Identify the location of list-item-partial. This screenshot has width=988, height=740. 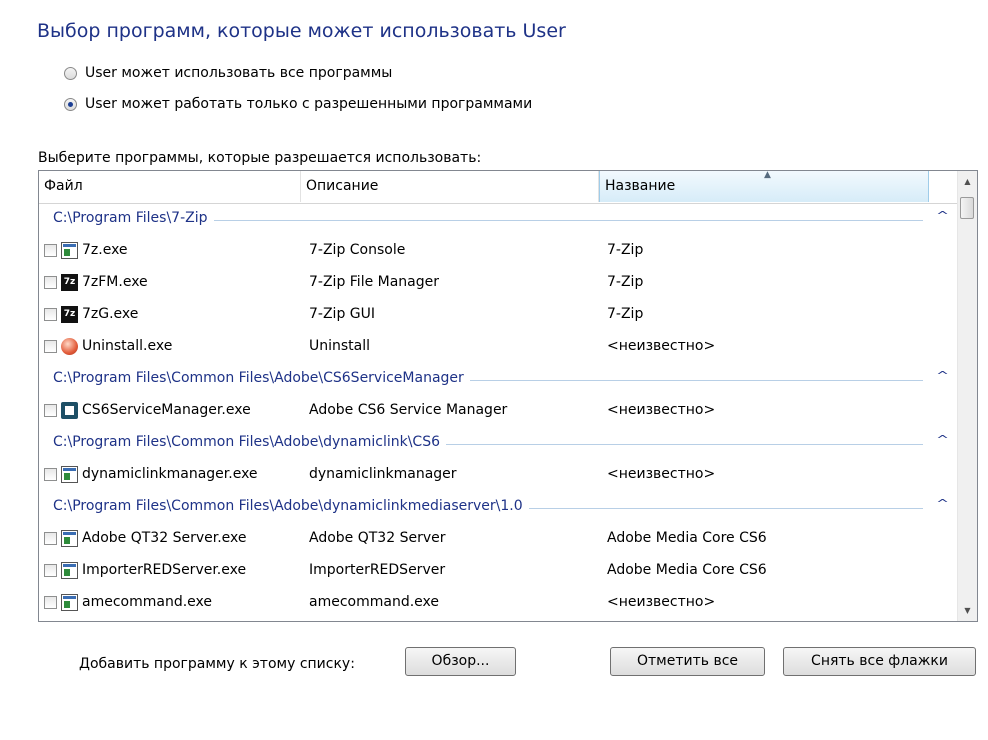
(499, 620).